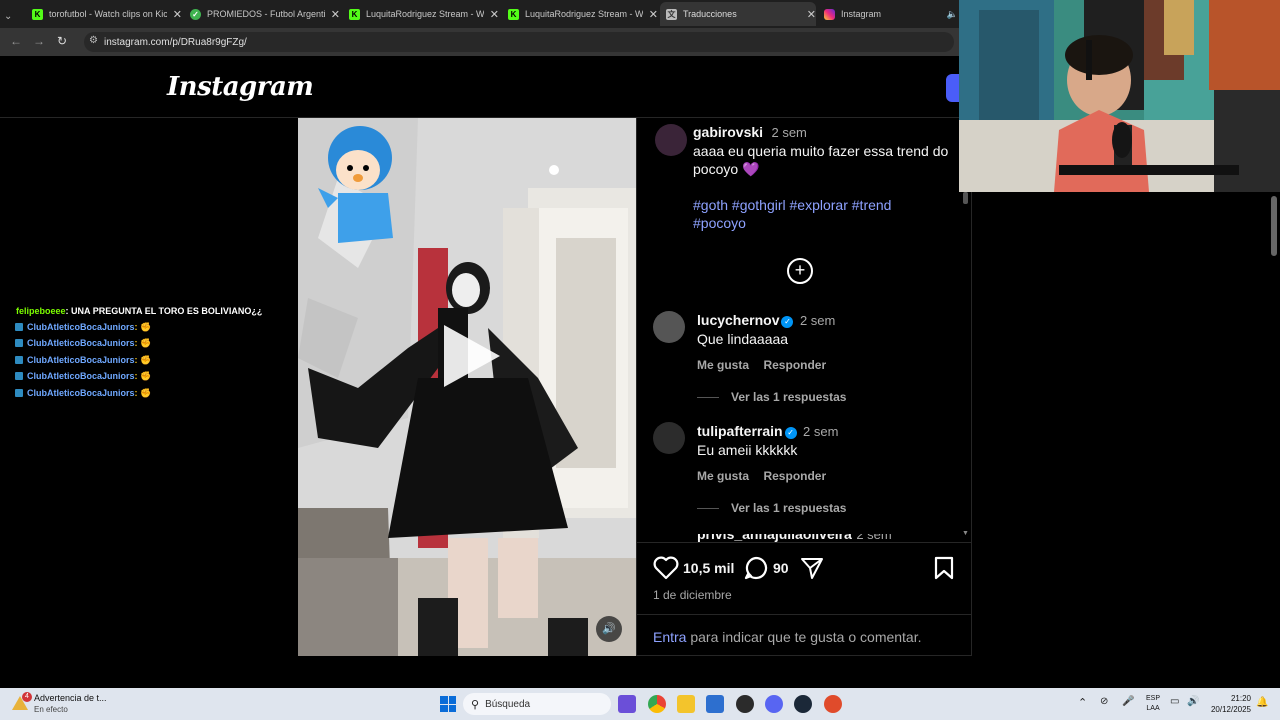 Image resolution: width=1280 pixels, height=720 pixels. What do you see at coordinates (265, 14) in the screenshot?
I see `tab-2: ✓ PROMIEDOS - Futbol Argentino ✕` at bounding box center [265, 14].